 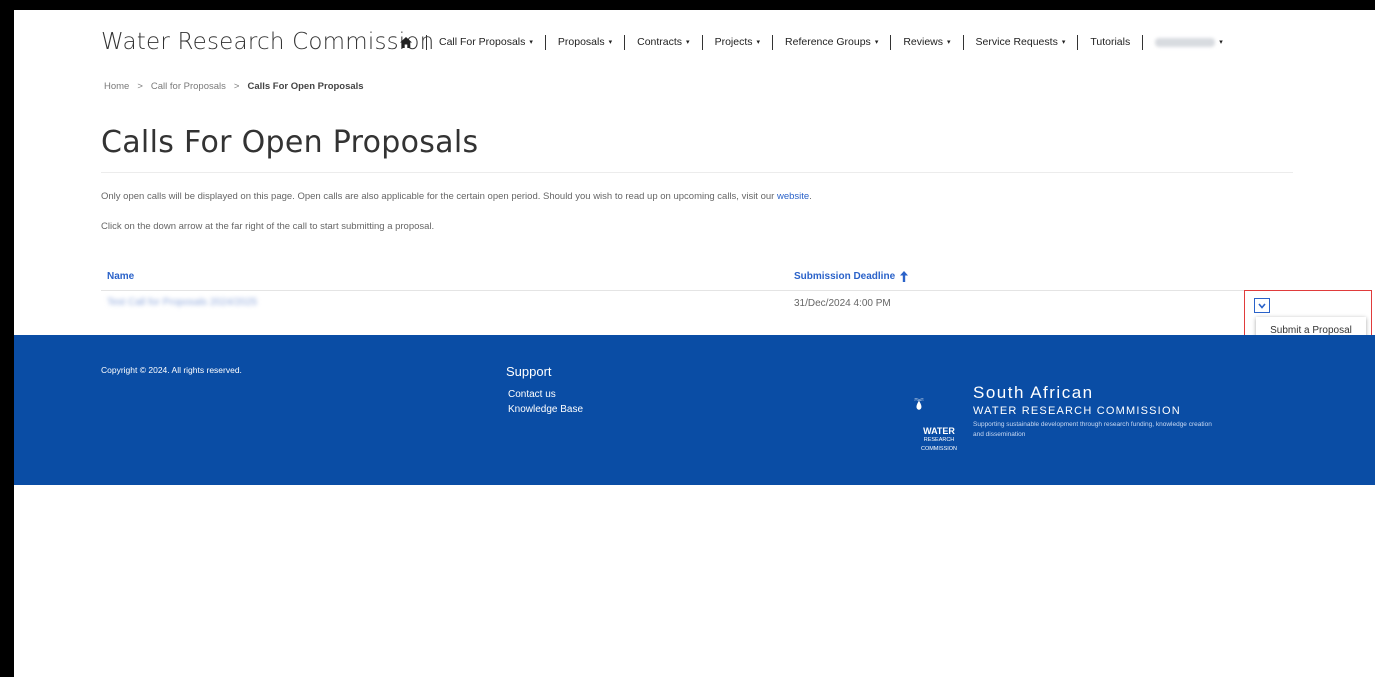 What do you see at coordinates (1016, 42) in the screenshot?
I see `nav-label: Service Requests` at bounding box center [1016, 42].